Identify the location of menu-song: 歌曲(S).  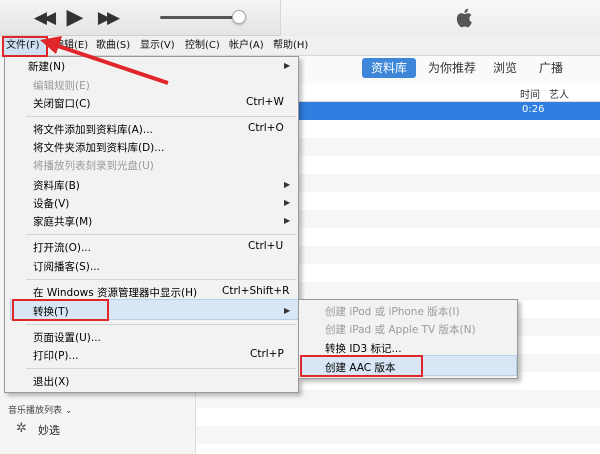
(113, 46).